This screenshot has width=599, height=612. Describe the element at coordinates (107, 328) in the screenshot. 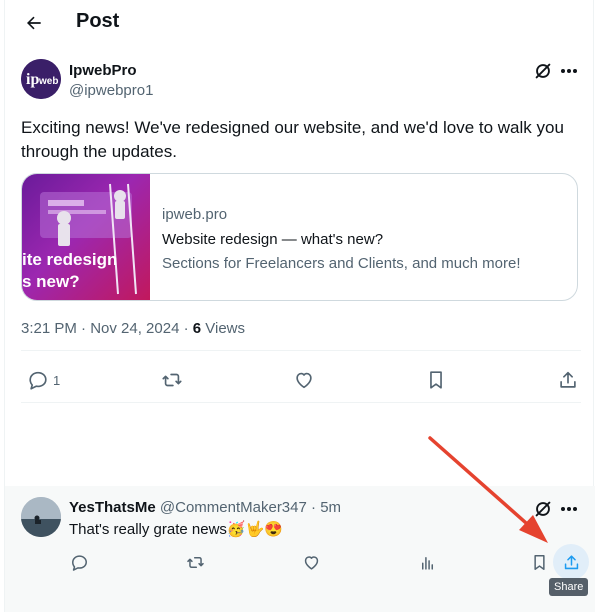

I see `timestamp: 3:21 PM · Nov 24, 2024 ·` at that location.